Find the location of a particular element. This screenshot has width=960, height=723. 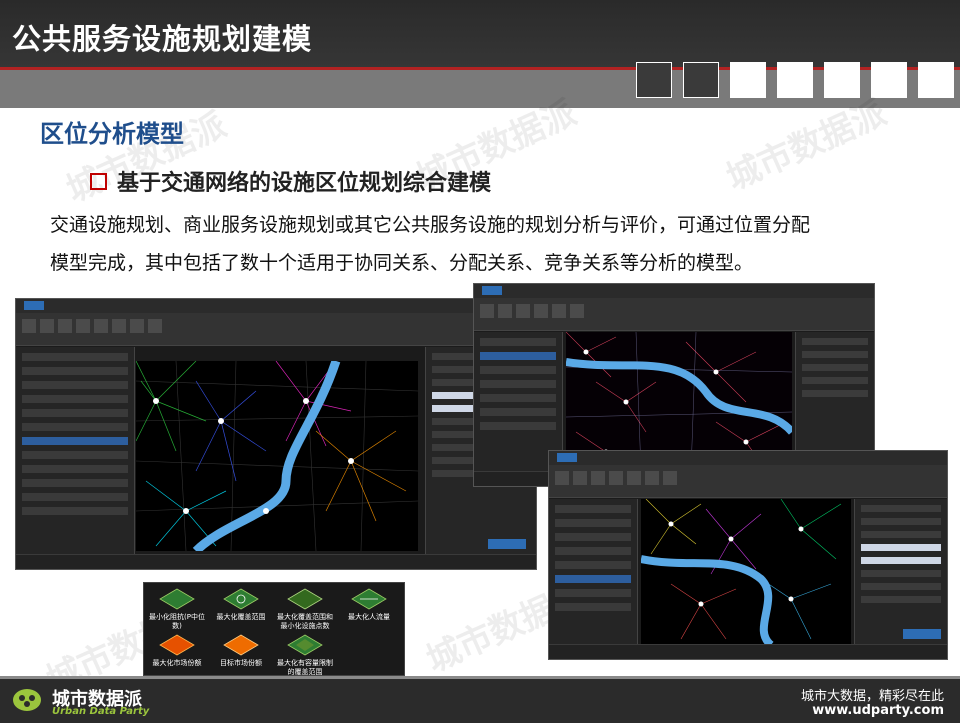

model-type-item: 最大化覆盖范围和最小化设施点数 is located at coordinates (305, 609).